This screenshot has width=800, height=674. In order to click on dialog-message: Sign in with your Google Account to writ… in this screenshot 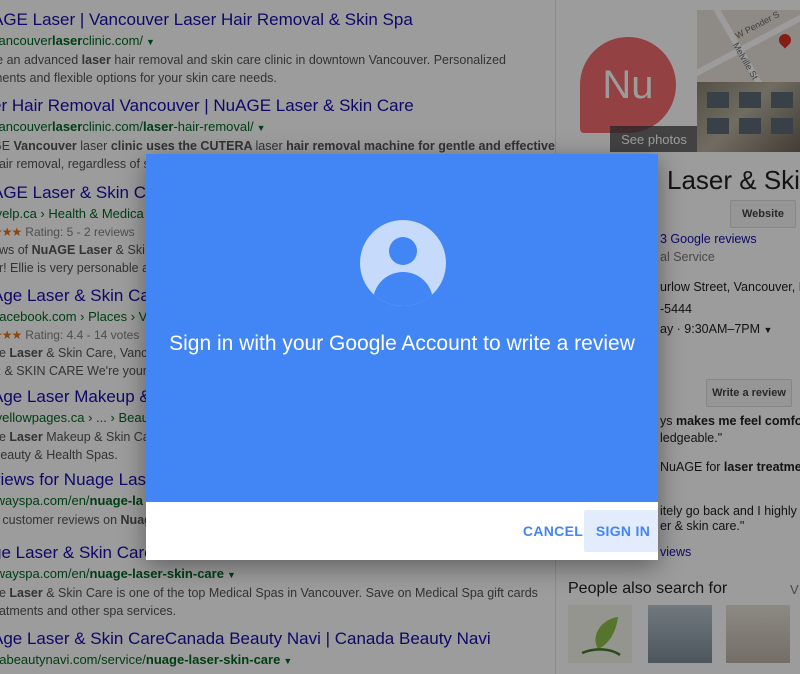, I will do `click(402, 343)`.